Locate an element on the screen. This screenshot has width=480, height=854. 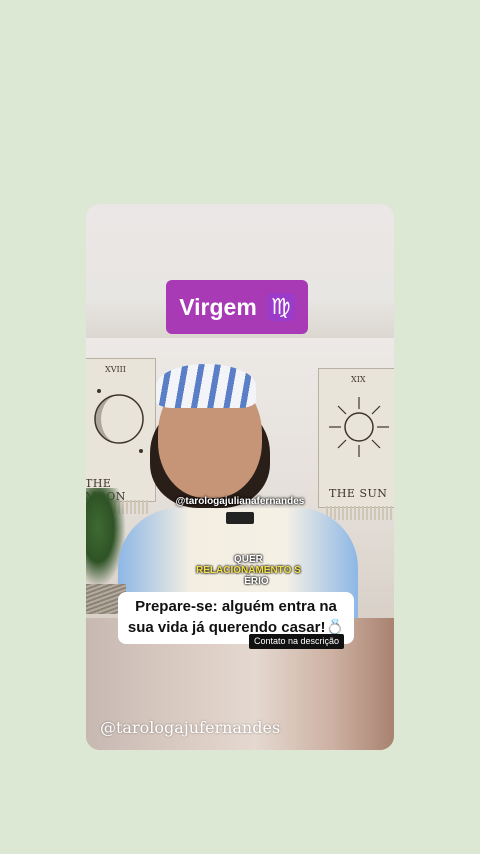
caption-line-1: QUER is located at coordinates (248, 559).